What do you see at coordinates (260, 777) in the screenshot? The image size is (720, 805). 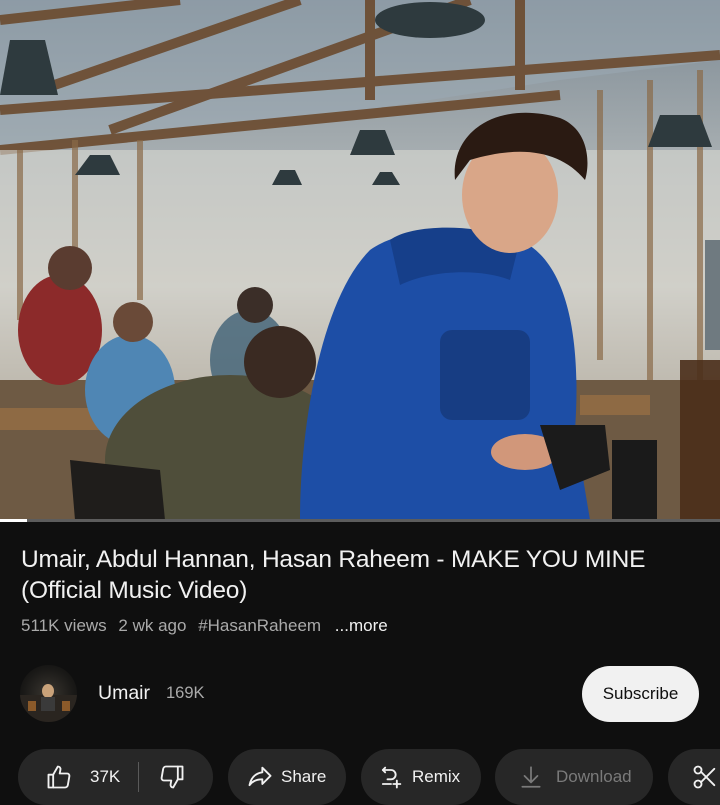 I see `share-arrow-icon` at bounding box center [260, 777].